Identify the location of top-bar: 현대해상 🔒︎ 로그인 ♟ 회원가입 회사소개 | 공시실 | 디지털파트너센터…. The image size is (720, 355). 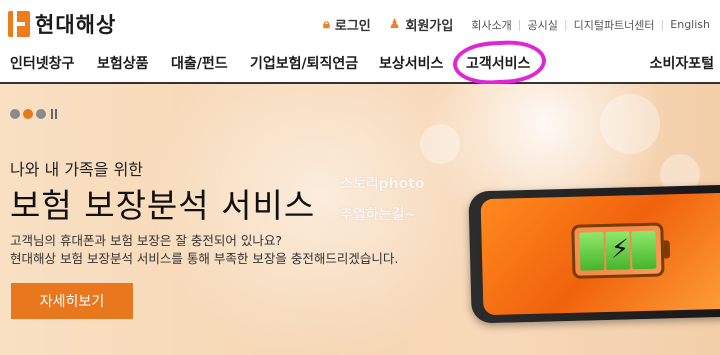
(360, 22).